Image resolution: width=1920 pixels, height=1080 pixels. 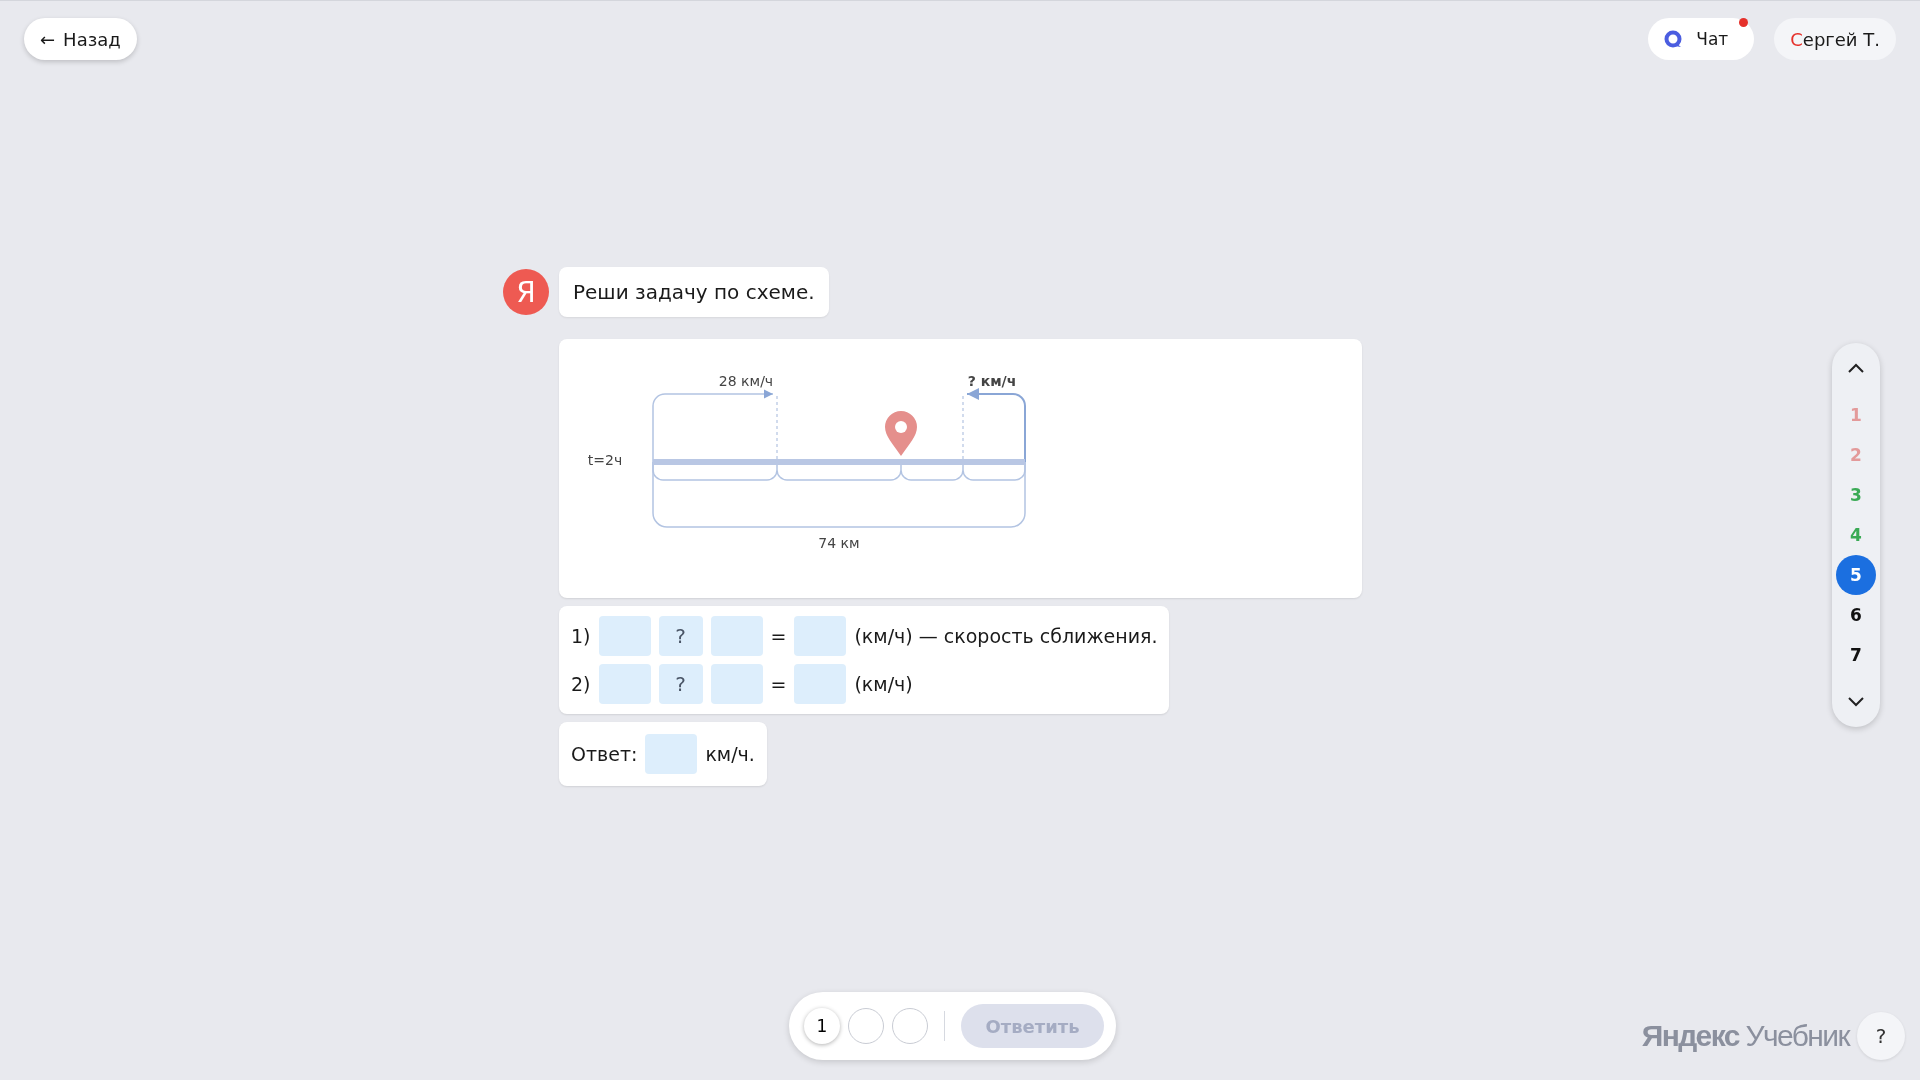 I want to click on back-button: ← Назад, so click(x=80, y=39).